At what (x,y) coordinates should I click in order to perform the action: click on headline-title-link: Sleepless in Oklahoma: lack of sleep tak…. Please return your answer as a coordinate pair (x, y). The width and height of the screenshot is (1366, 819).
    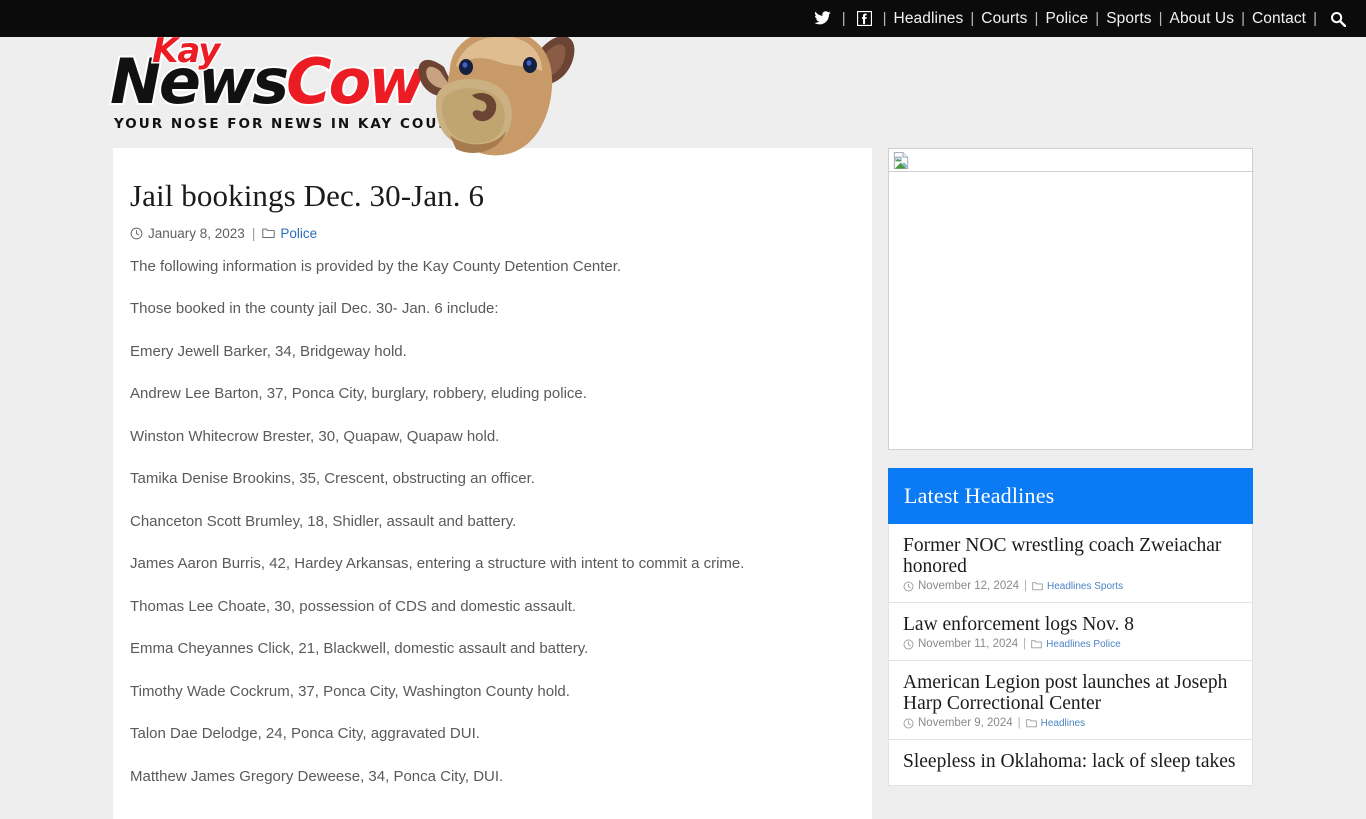
    Looking at the image, I should click on (1070, 761).